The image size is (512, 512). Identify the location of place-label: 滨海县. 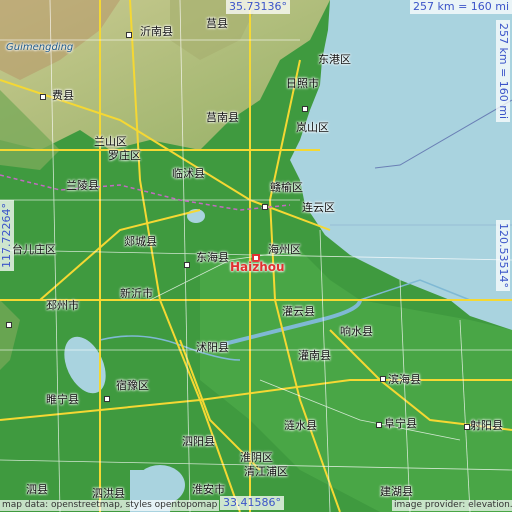
(404, 379).